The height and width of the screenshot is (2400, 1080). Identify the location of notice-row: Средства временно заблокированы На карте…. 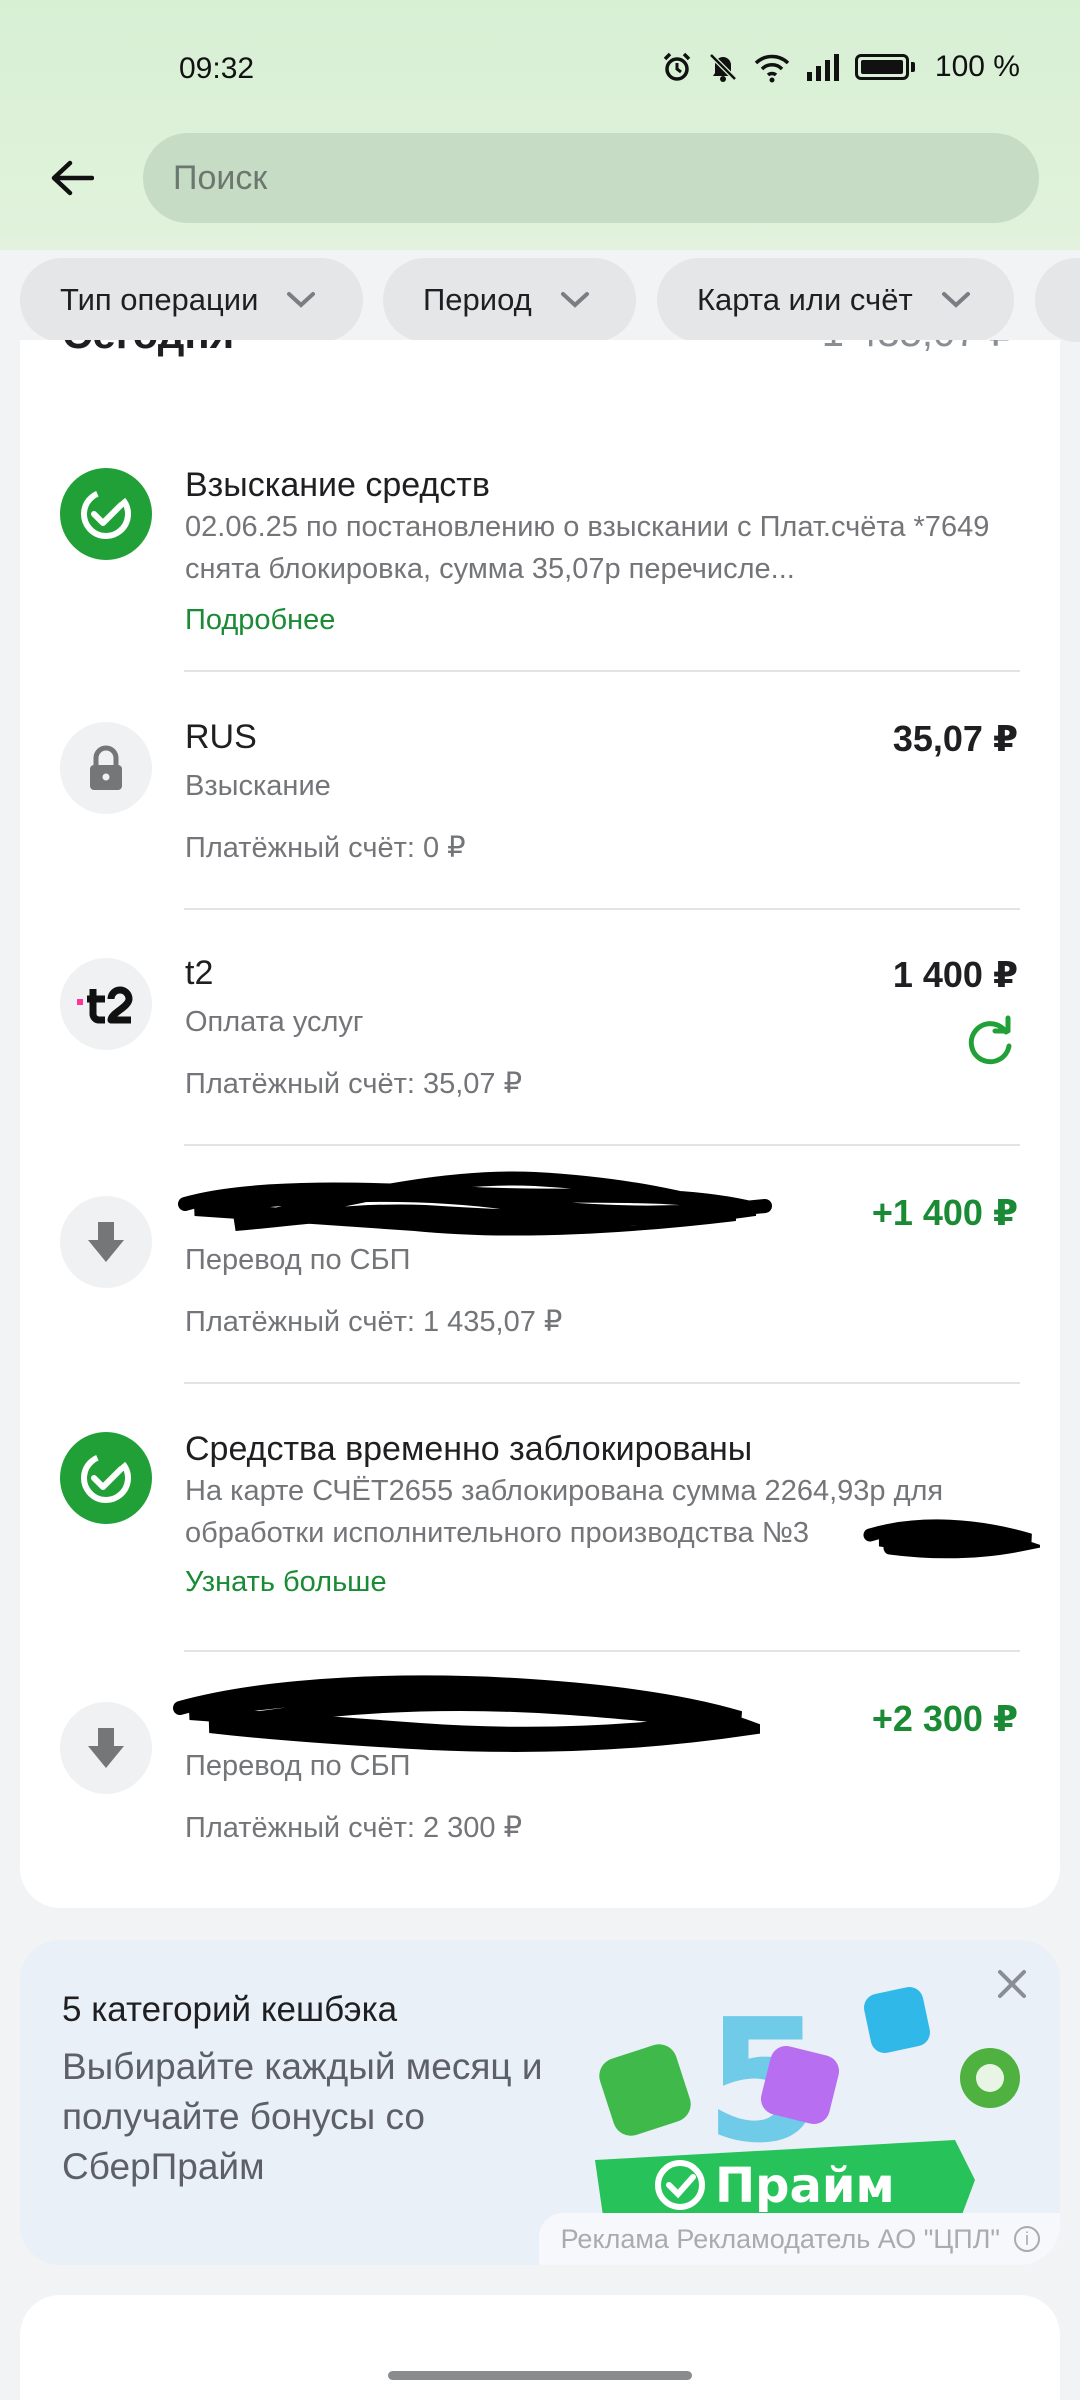
(540, 1545).